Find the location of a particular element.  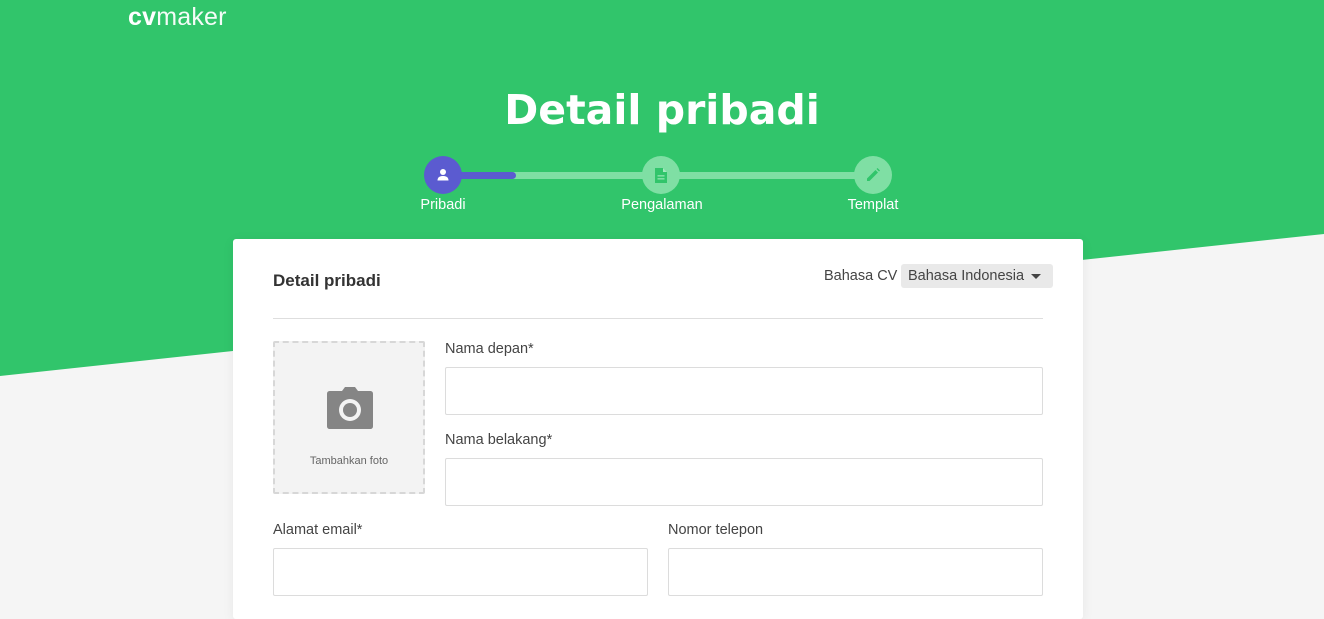

step-label-templat: Templat is located at coordinates (873, 205).